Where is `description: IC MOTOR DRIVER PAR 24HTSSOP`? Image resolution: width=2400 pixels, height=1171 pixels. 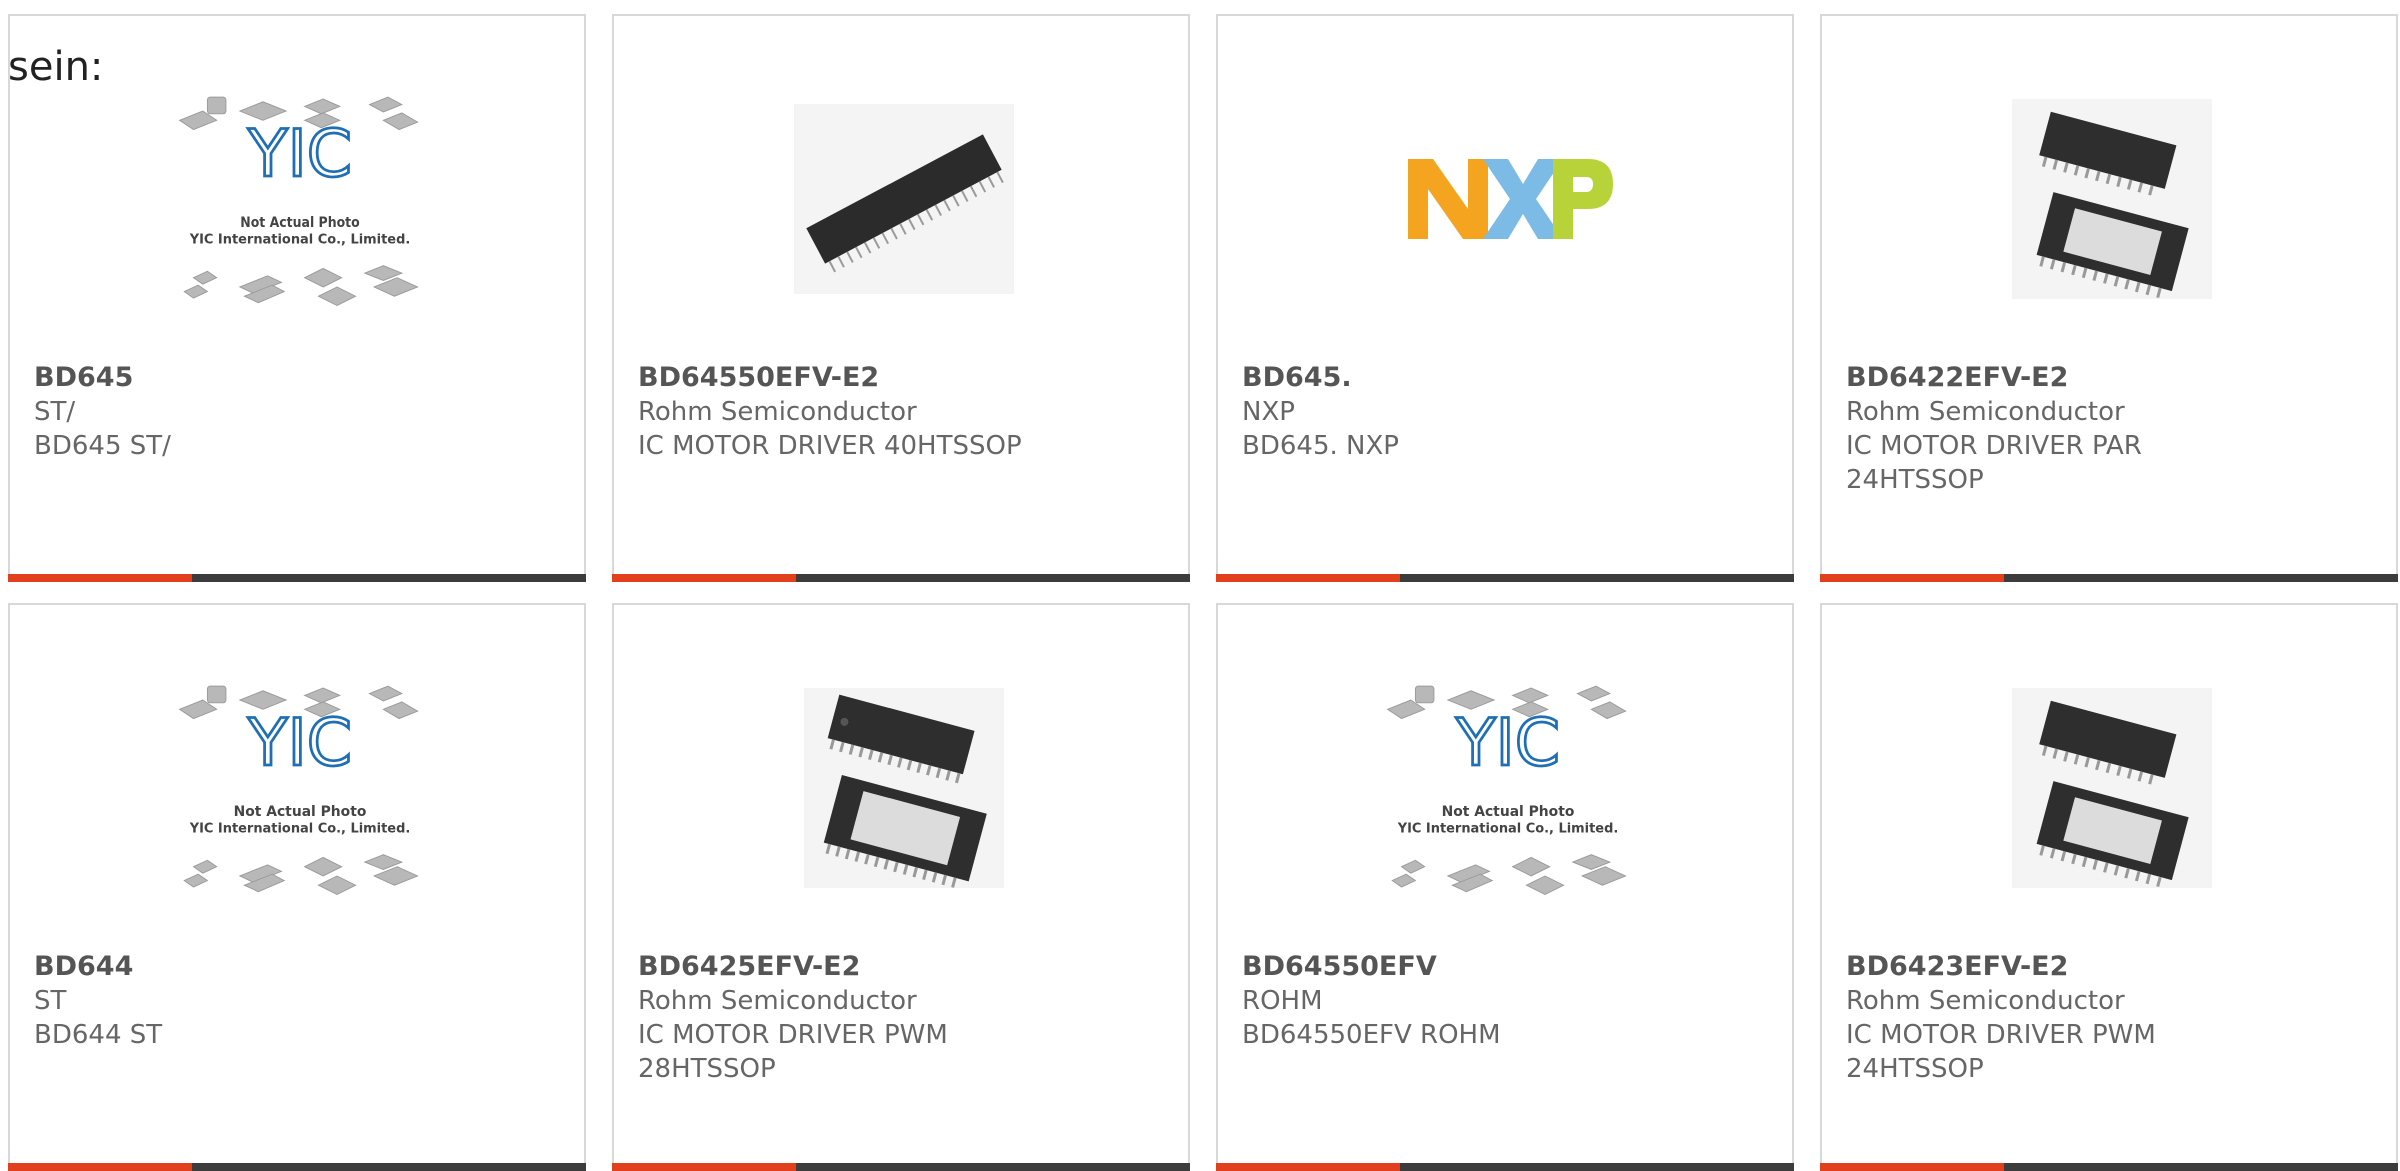 description: IC MOTOR DRIVER PAR 24HTSSOP is located at coordinates (1994, 463).